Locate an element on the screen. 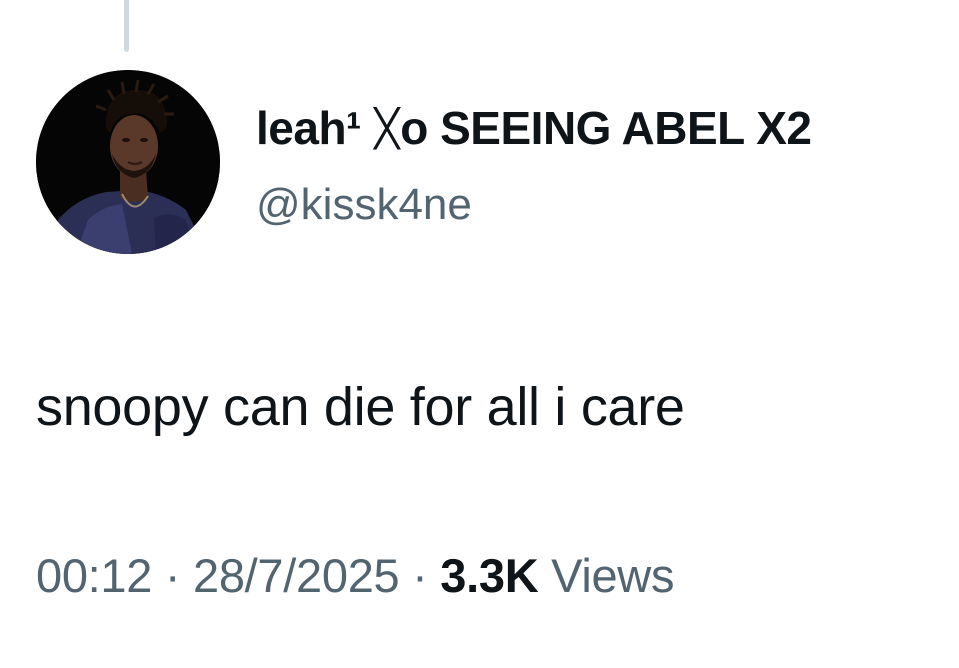 This screenshot has width=959, height=668. author-display-name: leah¹ ᚷo SEEING ABEL X2 is located at coordinates (534, 128).